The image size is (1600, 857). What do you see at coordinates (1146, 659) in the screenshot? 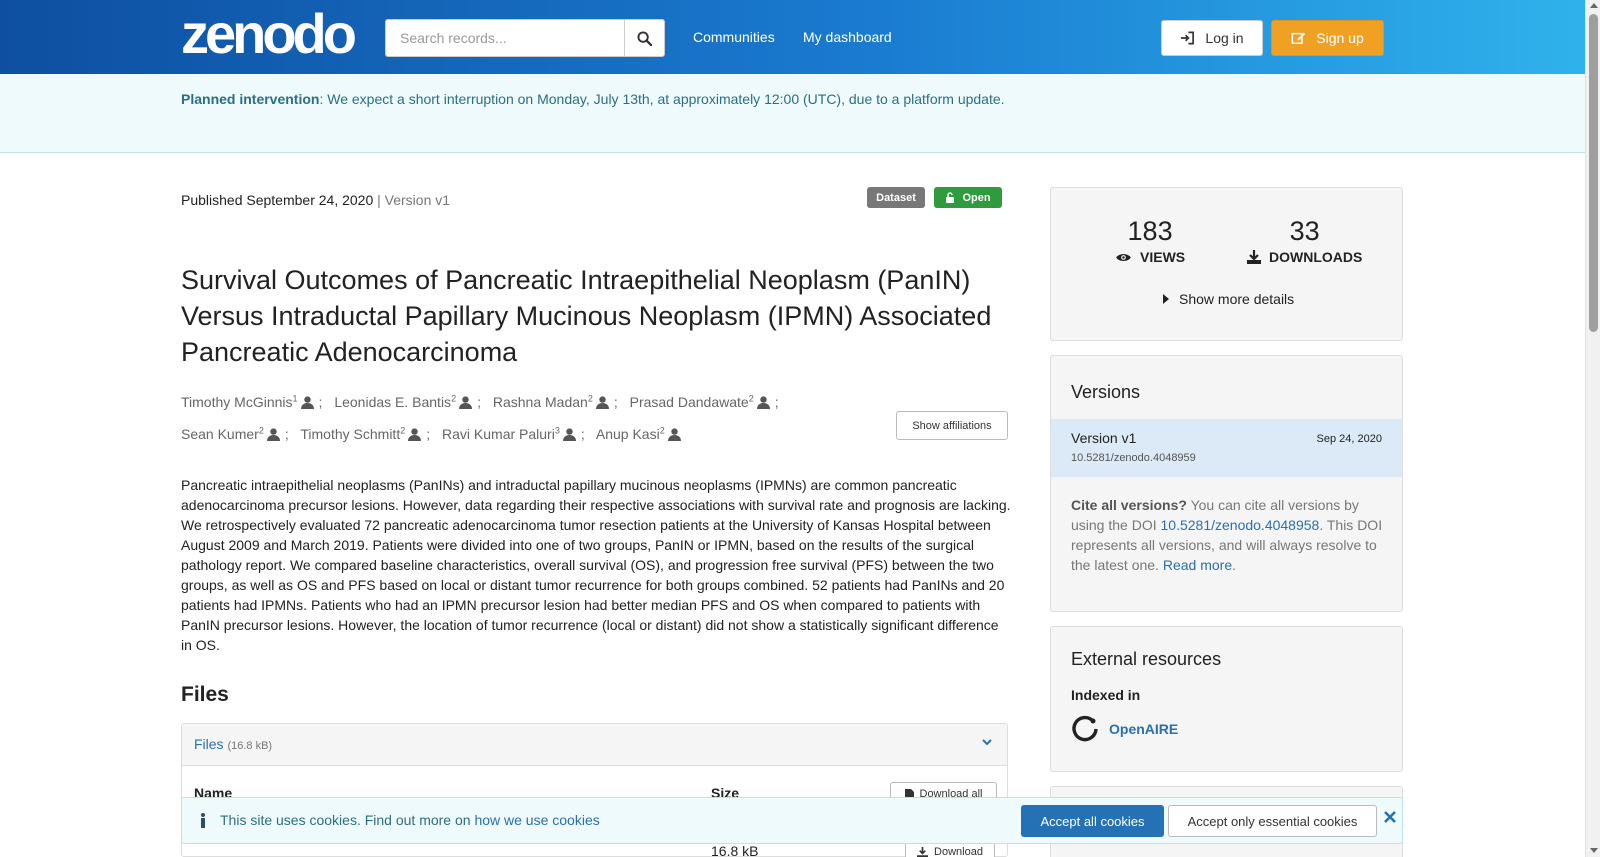
I see `external-resources-heading: External resources` at bounding box center [1146, 659].